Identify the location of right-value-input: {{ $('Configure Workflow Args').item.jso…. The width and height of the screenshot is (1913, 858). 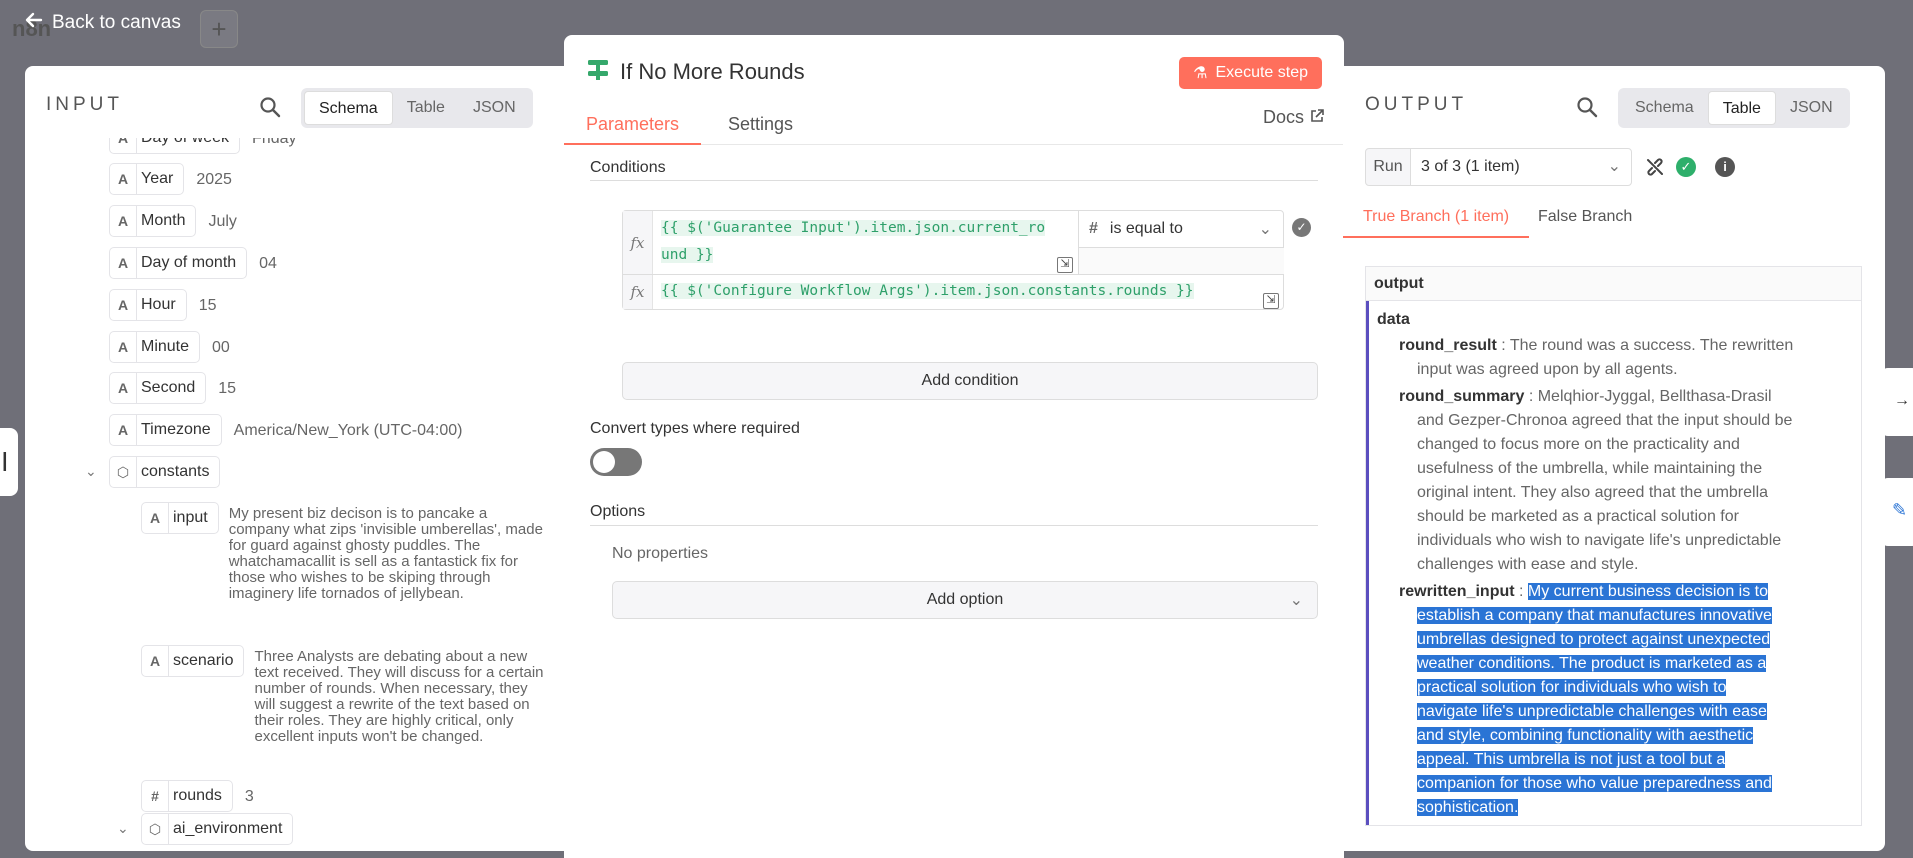
(927, 291).